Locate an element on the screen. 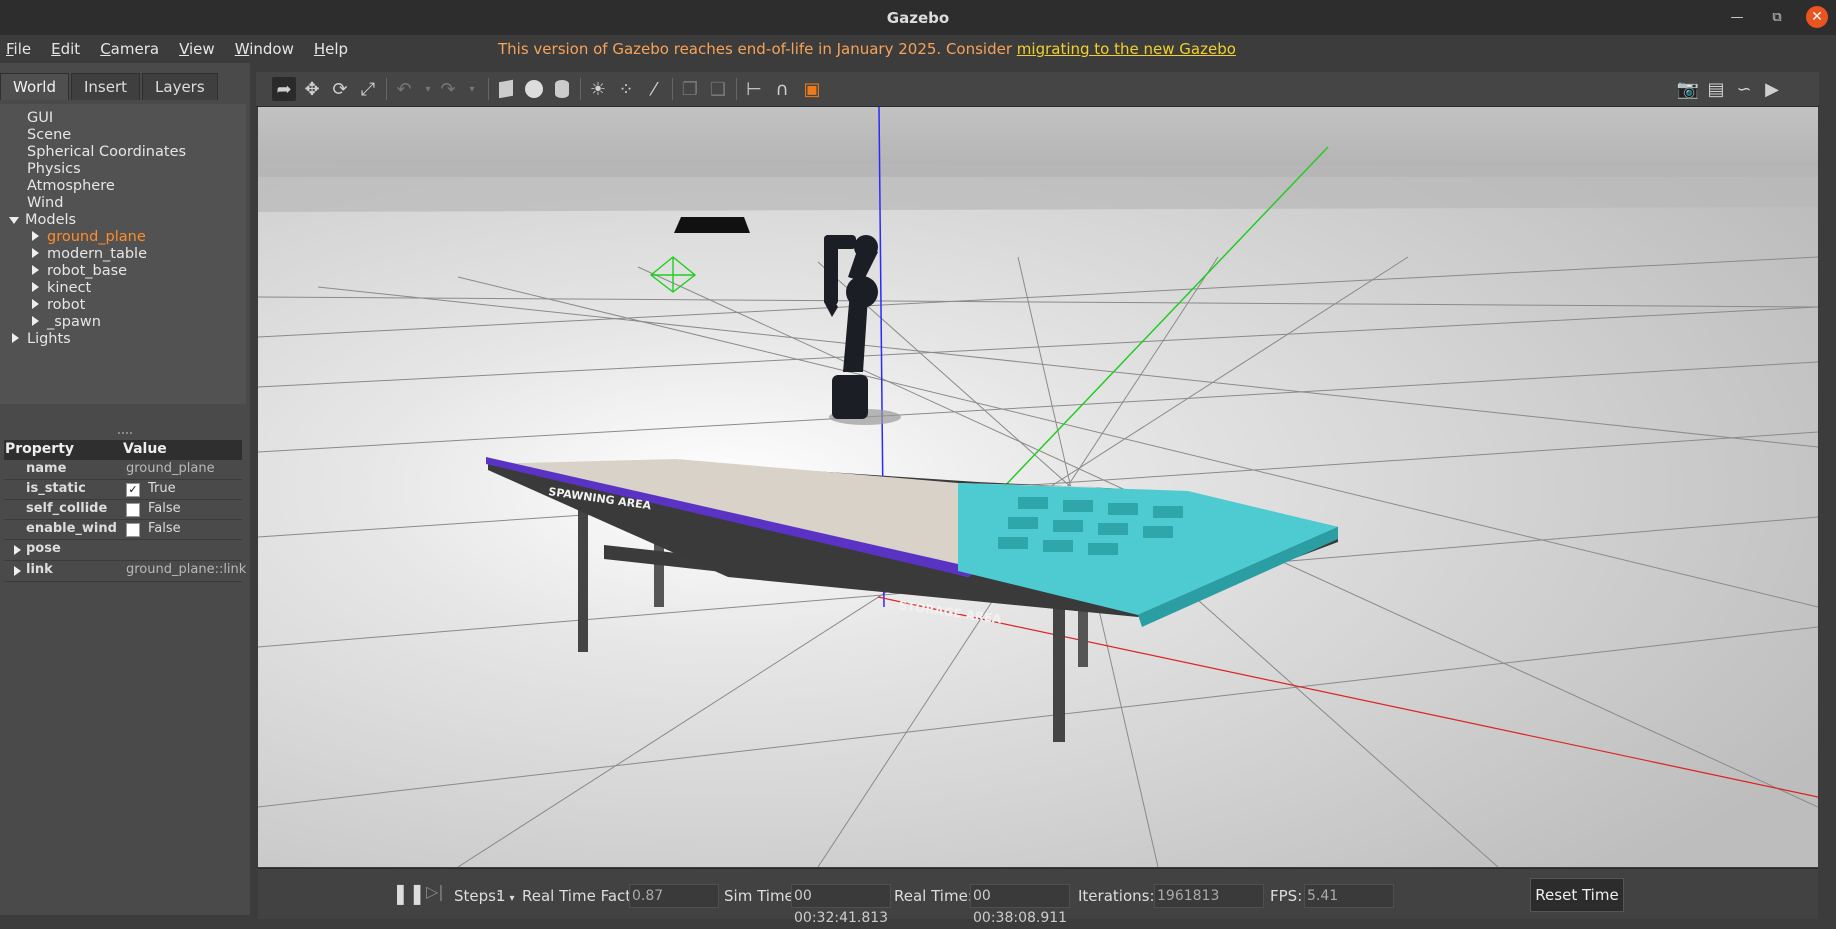 Image resolution: width=1836 pixels, height=929 pixels. minimize-icon: — is located at coordinates (1737, 17).